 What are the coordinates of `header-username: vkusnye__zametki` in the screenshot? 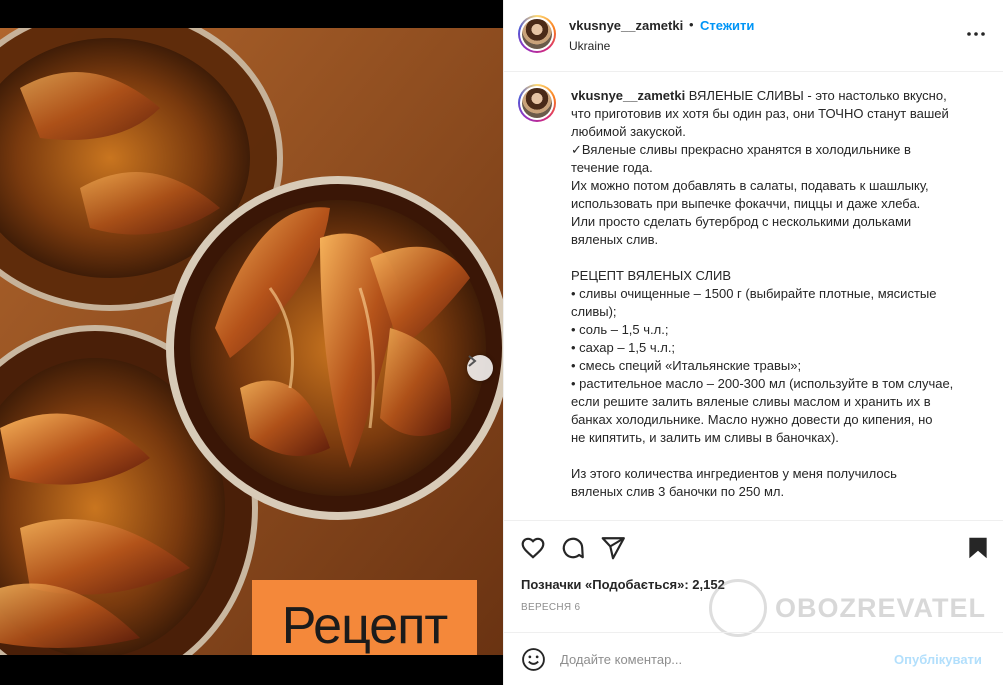 It's located at (626, 25).